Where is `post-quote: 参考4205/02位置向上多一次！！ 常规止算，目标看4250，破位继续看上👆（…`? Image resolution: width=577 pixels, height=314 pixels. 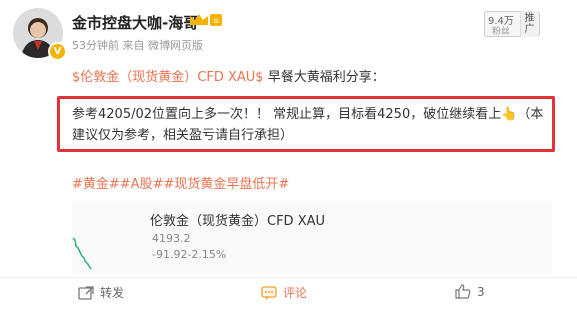
post-quote: 参考4205/02位置向上多一次！！ 常规止算，目标看4250，破位继续看上👆（… is located at coordinates (308, 125).